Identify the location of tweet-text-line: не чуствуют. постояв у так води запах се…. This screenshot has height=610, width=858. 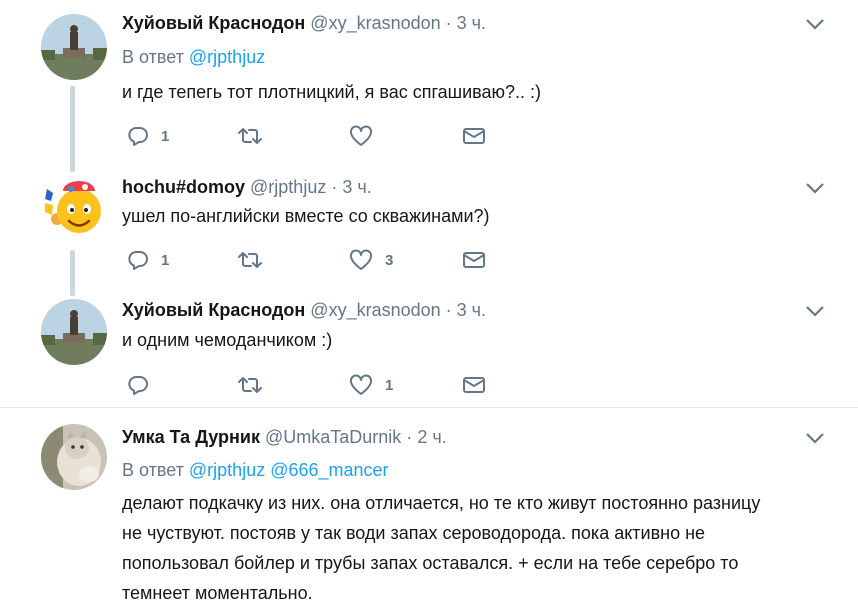
(414, 533).